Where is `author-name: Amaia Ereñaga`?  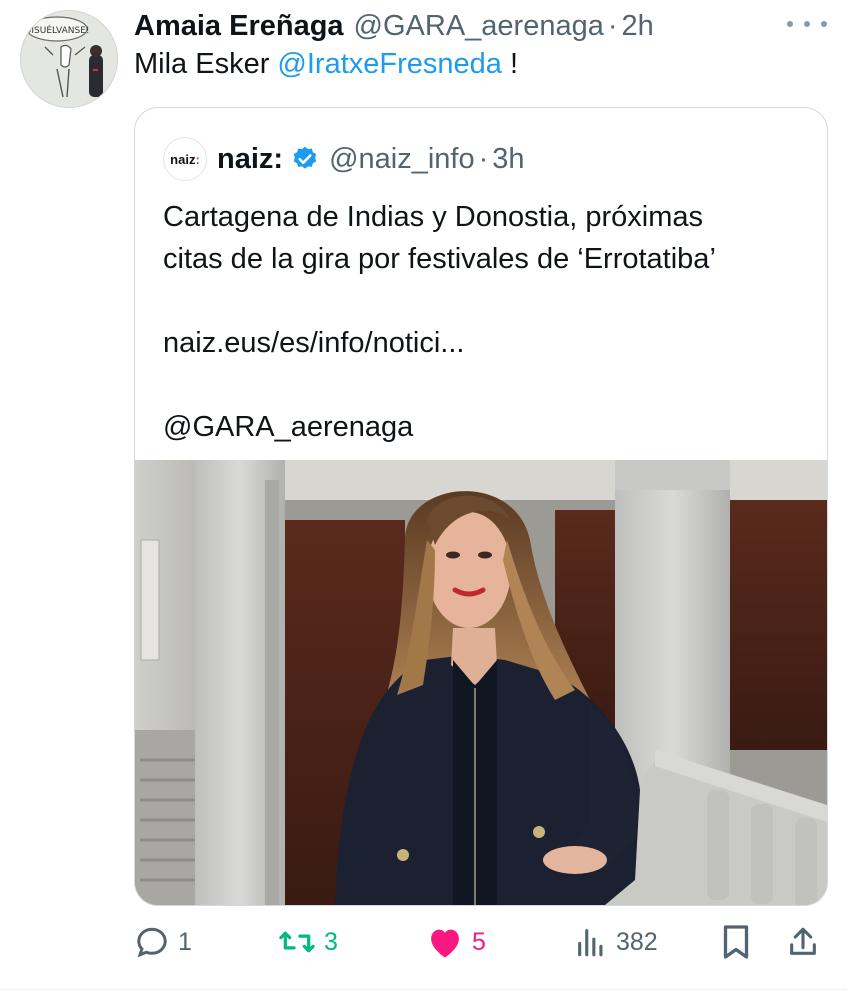
author-name: Amaia Ereñaga is located at coordinates (239, 26).